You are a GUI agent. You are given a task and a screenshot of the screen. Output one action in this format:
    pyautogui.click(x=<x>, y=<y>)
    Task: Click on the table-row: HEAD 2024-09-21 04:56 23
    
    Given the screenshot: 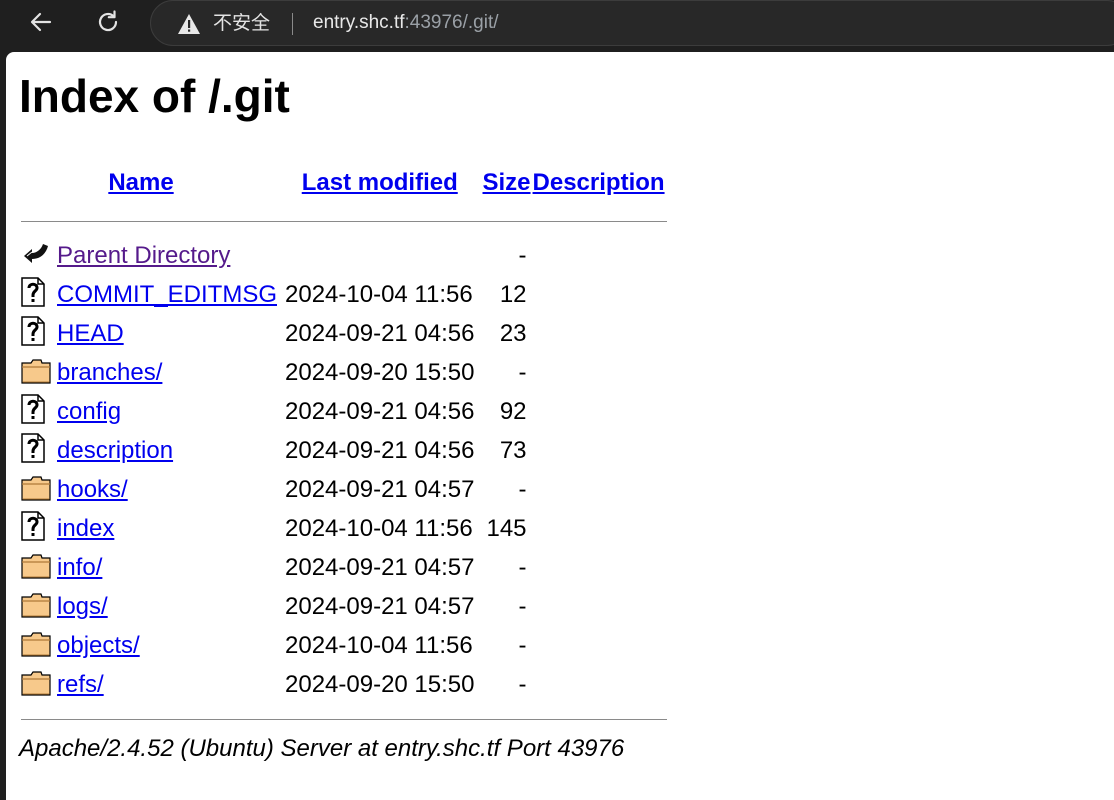 What is the action you would take?
    pyautogui.click(x=344, y=333)
    